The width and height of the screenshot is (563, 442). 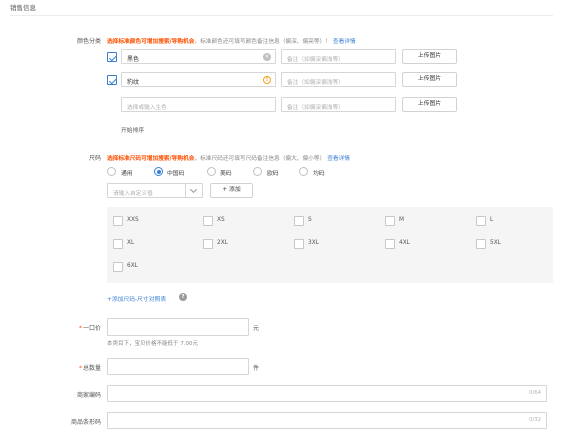 I want to click on barcode-counter: 0/32, so click(x=535, y=420).